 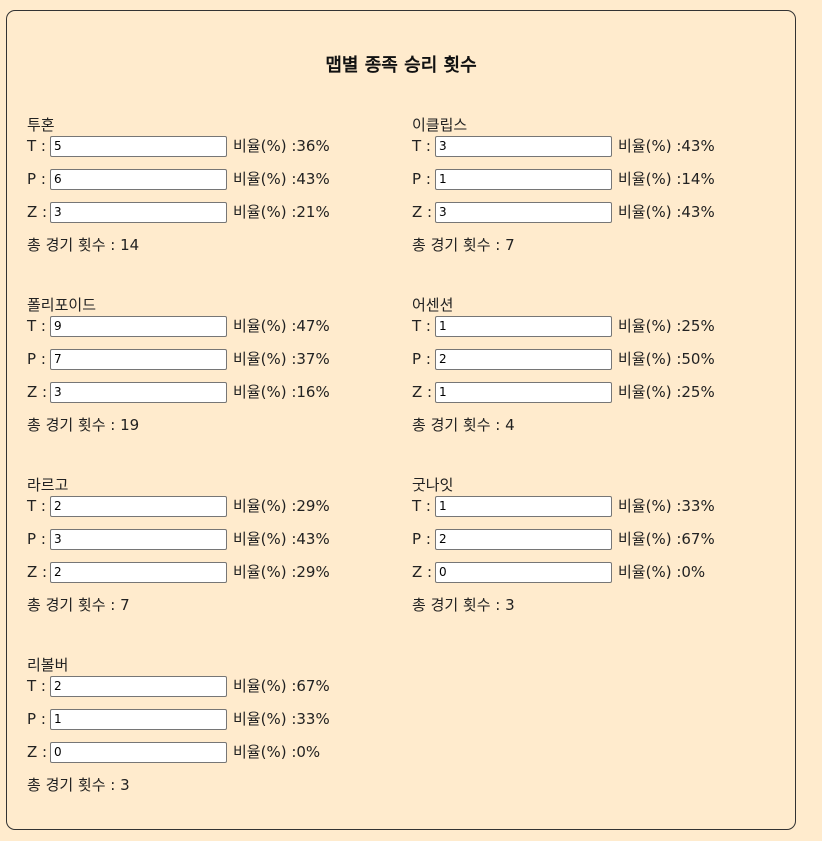 I want to click on total-games-value: 19, so click(x=130, y=425).